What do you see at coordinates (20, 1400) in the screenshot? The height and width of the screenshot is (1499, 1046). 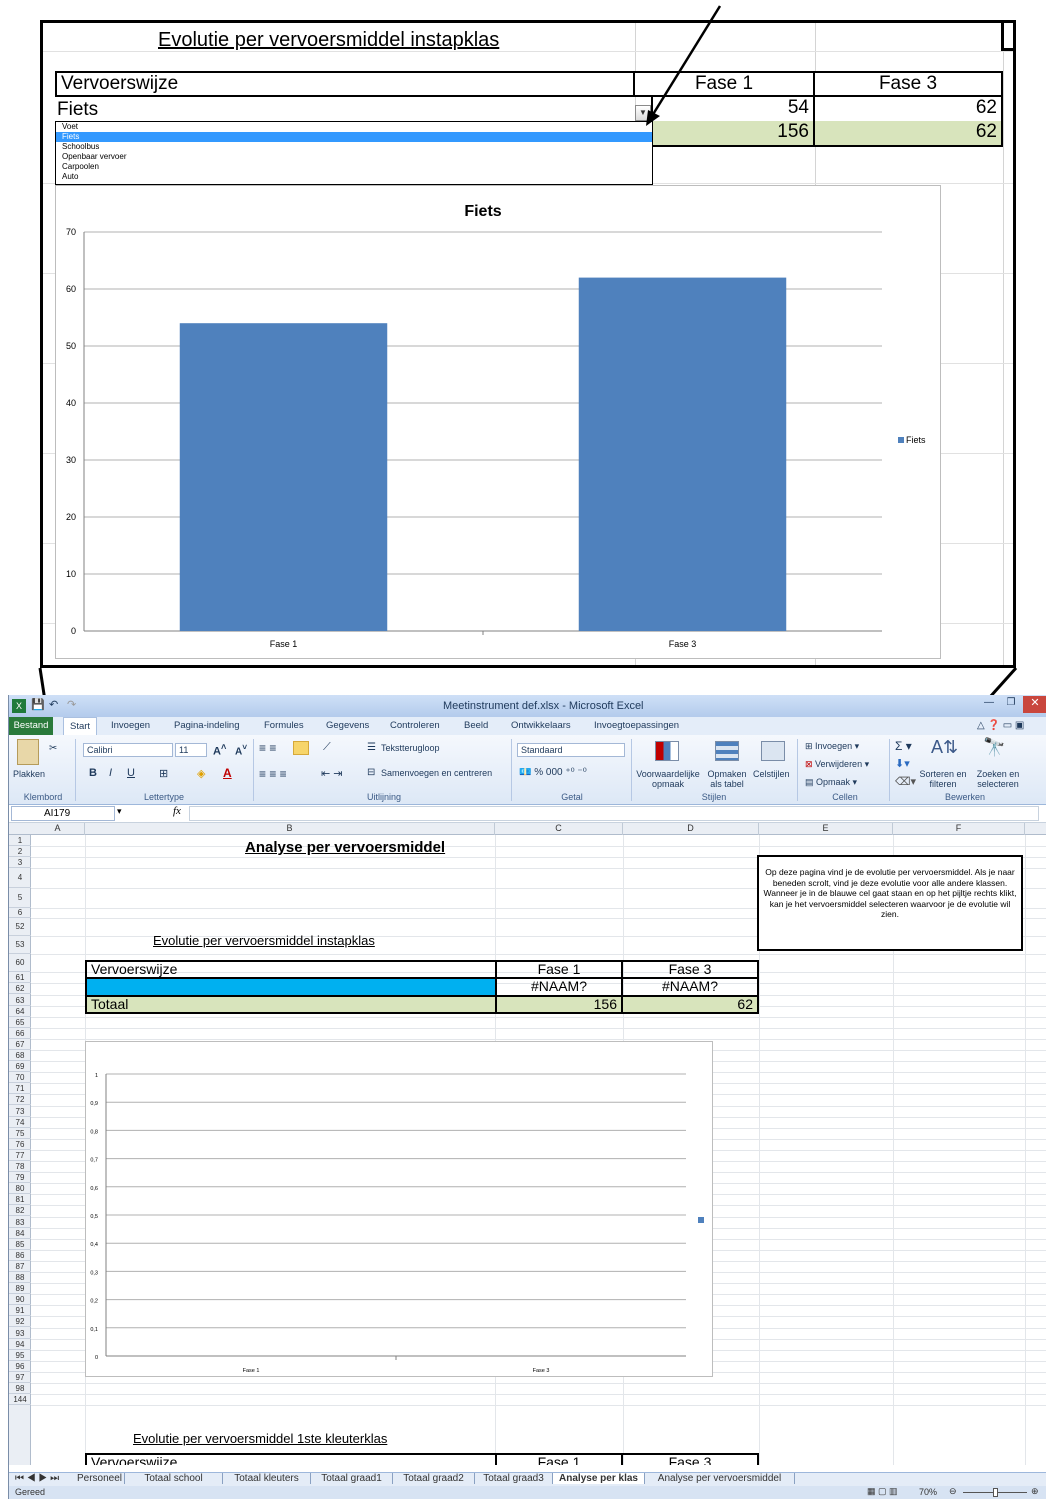 I see `row-header: 144` at bounding box center [20, 1400].